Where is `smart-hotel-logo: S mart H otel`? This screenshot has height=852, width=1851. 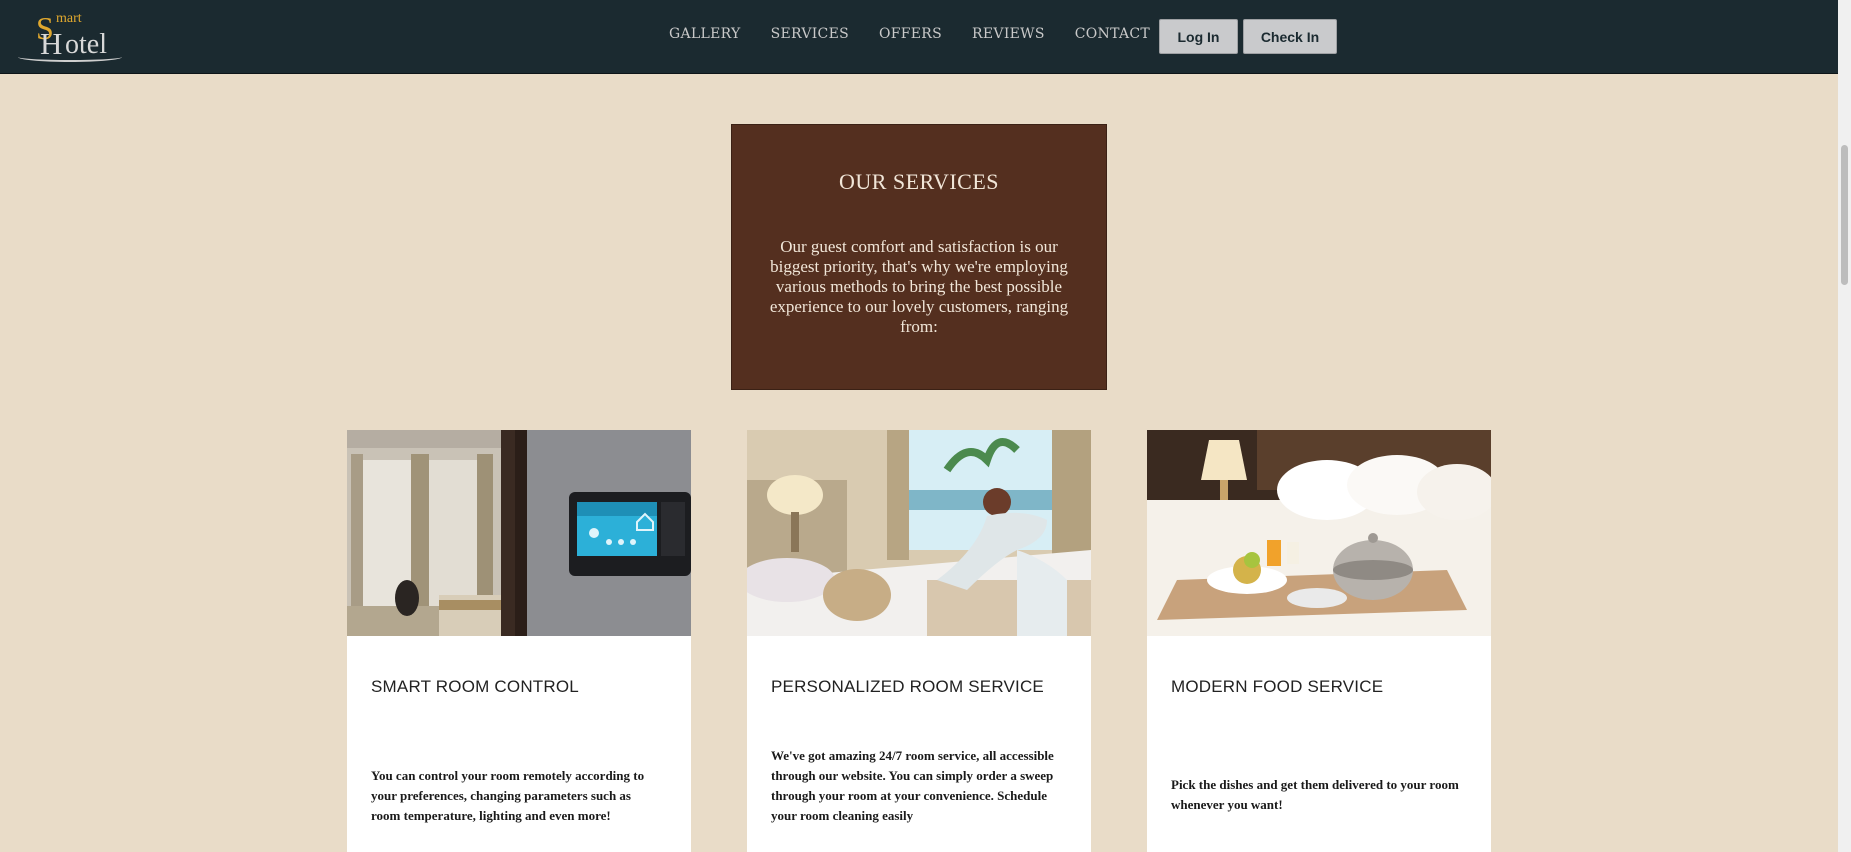
smart-hotel-logo: S mart H otel is located at coordinates (70, 35).